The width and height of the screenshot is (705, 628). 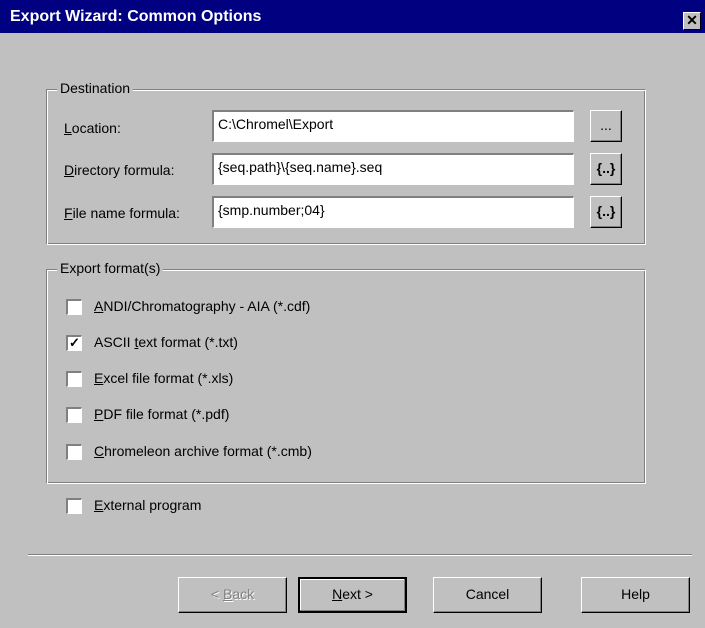 I want to click on location-label: Location:, so click(x=92, y=128).